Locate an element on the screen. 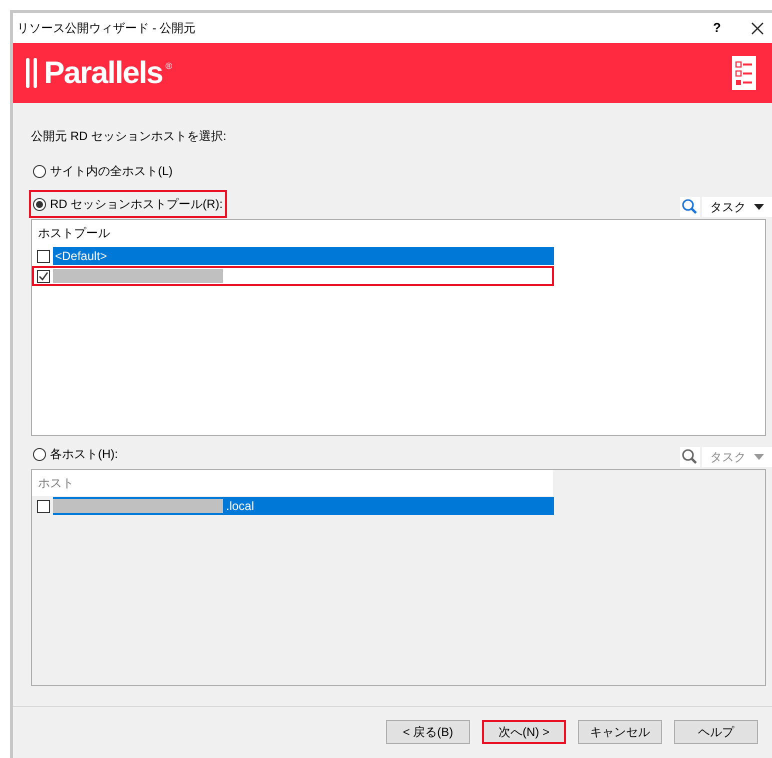 The image size is (772, 758). row-label: .local is located at coordinates (240, 506).